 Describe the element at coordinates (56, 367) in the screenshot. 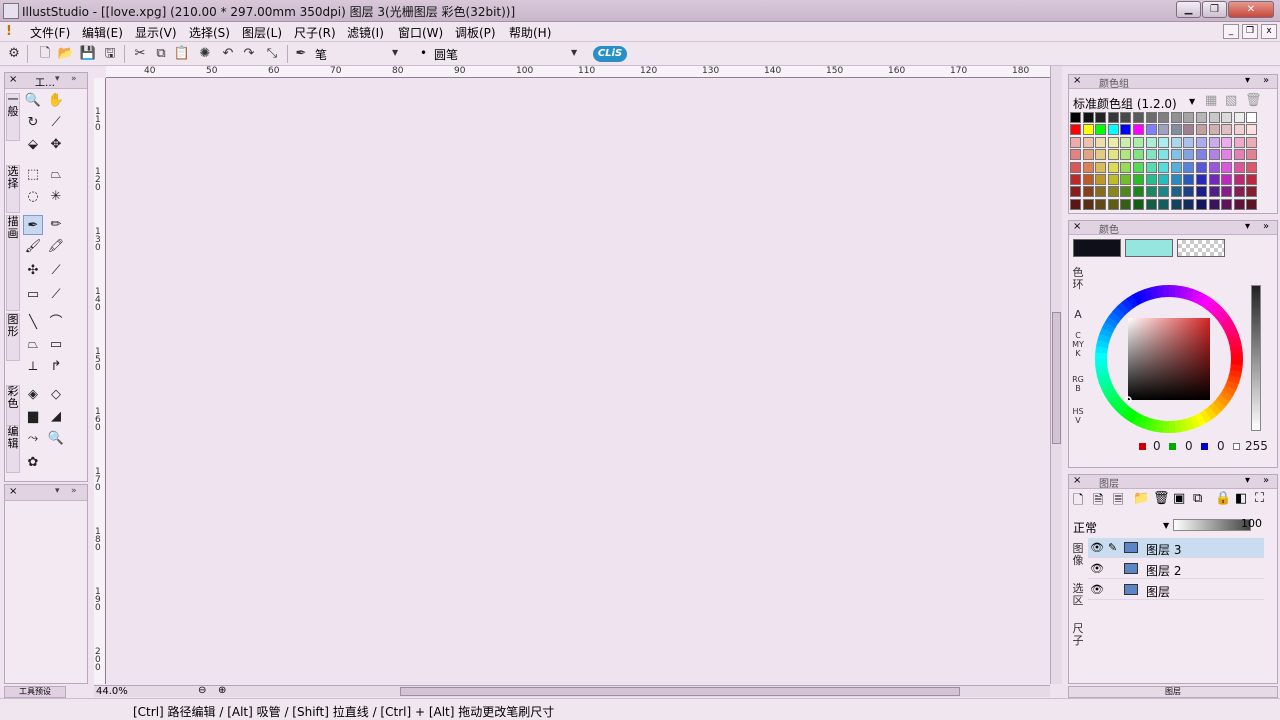

I see `curve-ruler-icon: ↱` at that location.